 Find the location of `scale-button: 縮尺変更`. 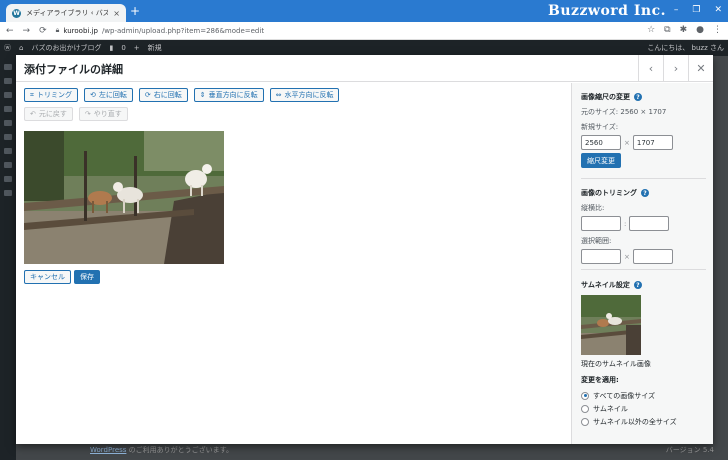

scale-button: 縮尺変更 is located at coordinates (601, 160).